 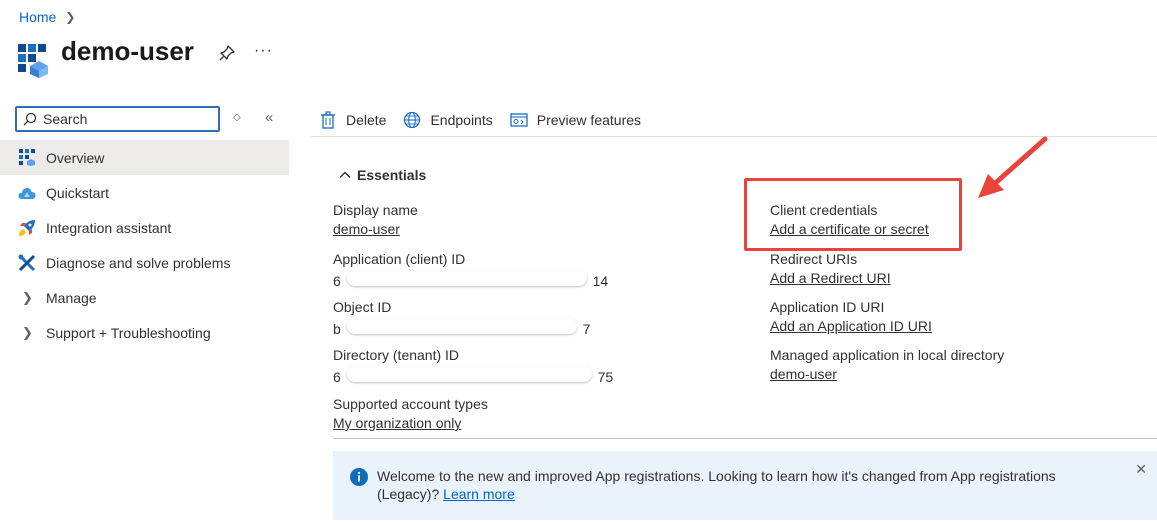 What do you see at coordinates (399, 259) in the screenshot?
I see `app-id-label: Application (client) ID` at bounding box center [399, 259].